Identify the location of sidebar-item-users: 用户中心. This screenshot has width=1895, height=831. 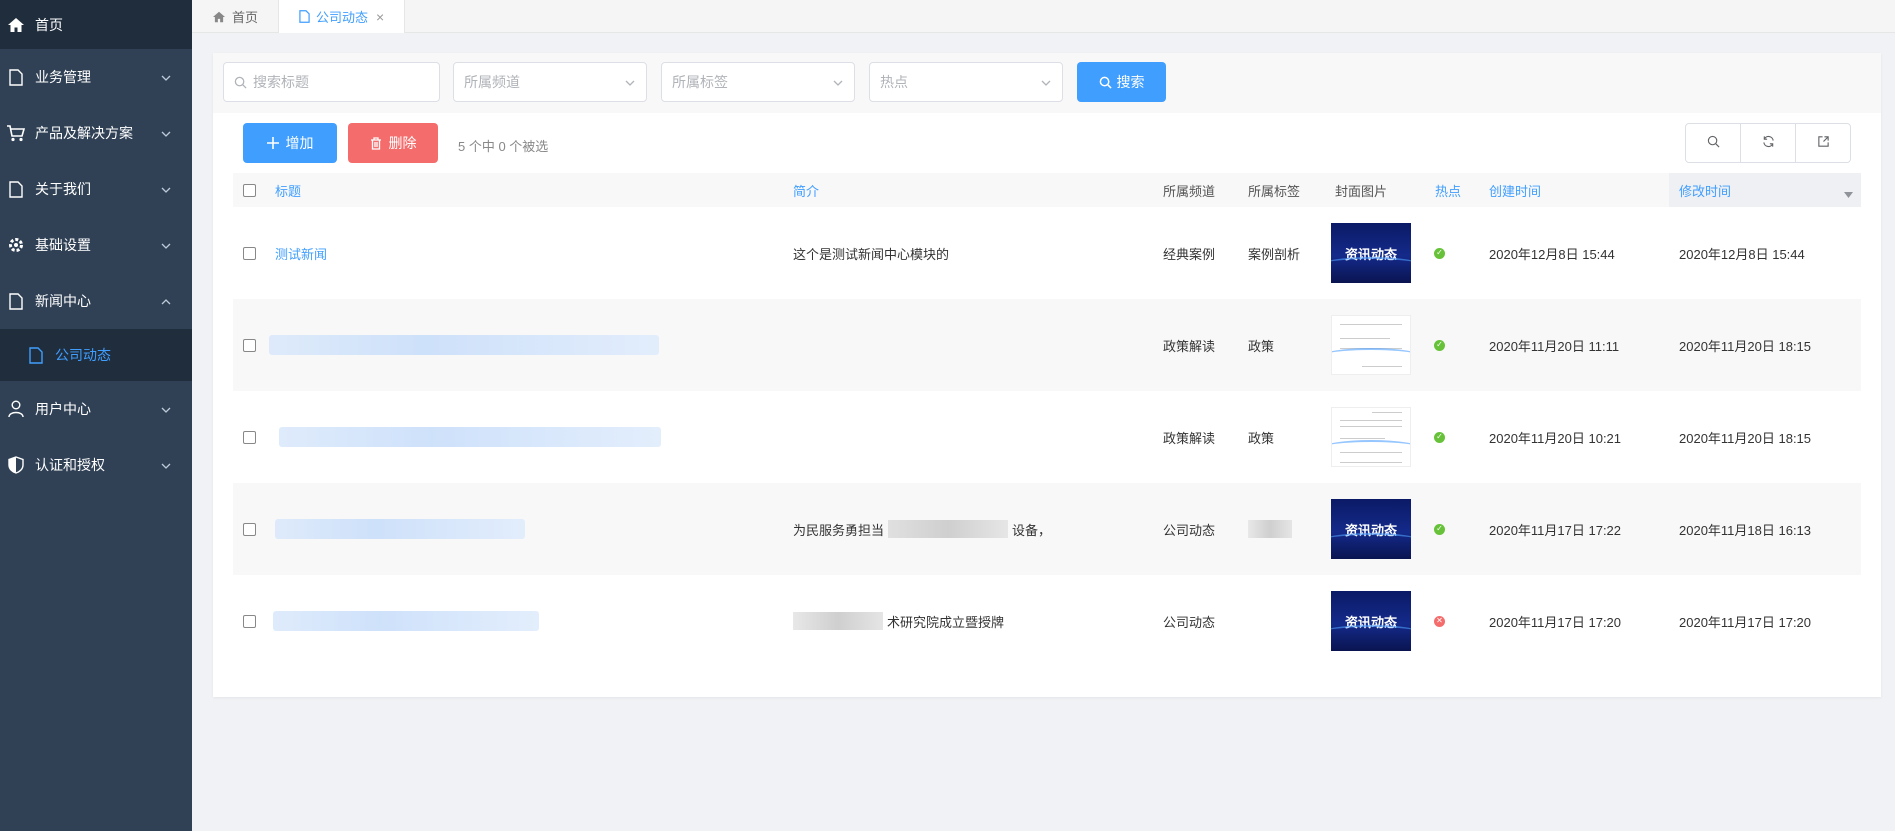
(96, 409).